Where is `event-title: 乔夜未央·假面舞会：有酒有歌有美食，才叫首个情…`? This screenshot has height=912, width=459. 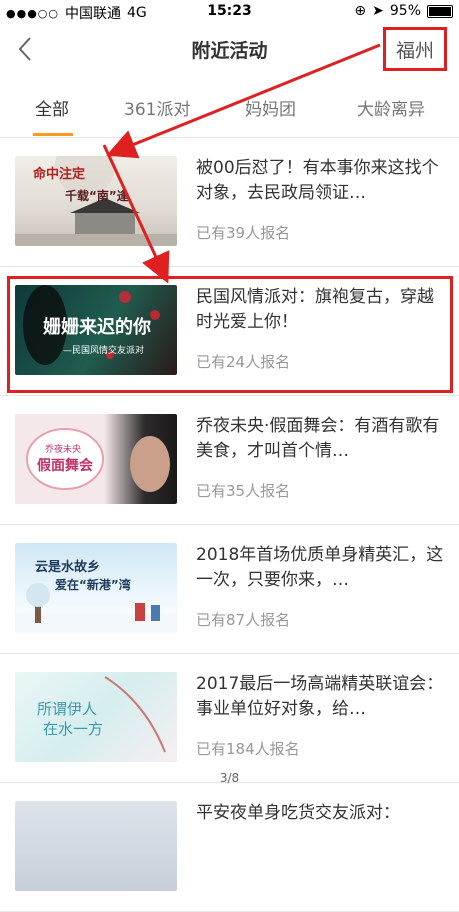
event-title: 乔夜未央·假面舞会：有酒有歌有美食，才叫首个情… is located at coordinates (318, 438).